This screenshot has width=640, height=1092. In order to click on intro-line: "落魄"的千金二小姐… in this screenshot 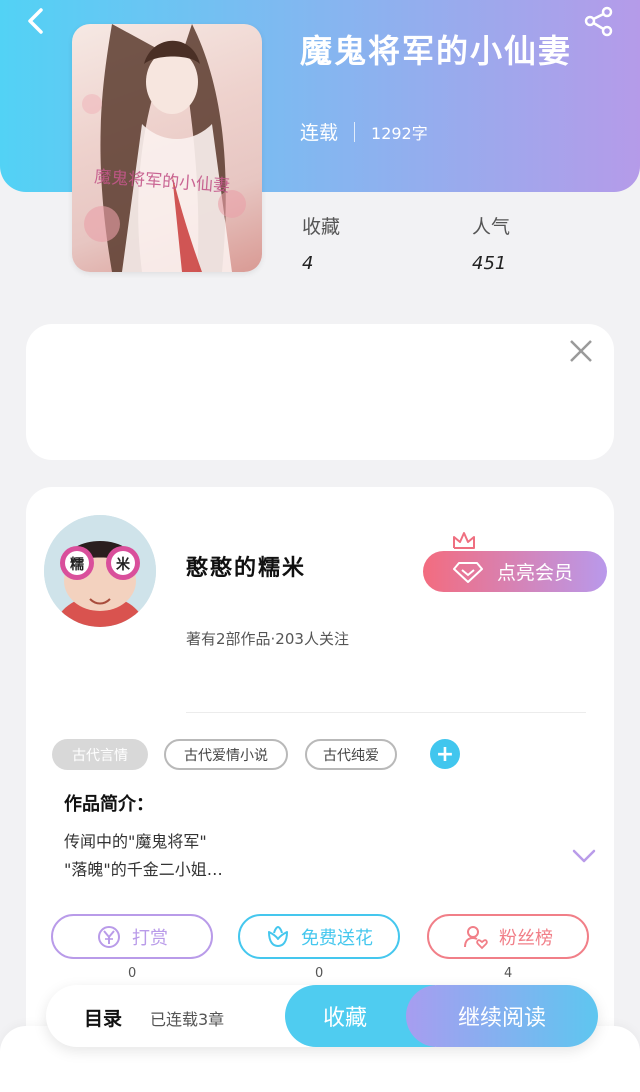, I will do `click(143, 869)`.